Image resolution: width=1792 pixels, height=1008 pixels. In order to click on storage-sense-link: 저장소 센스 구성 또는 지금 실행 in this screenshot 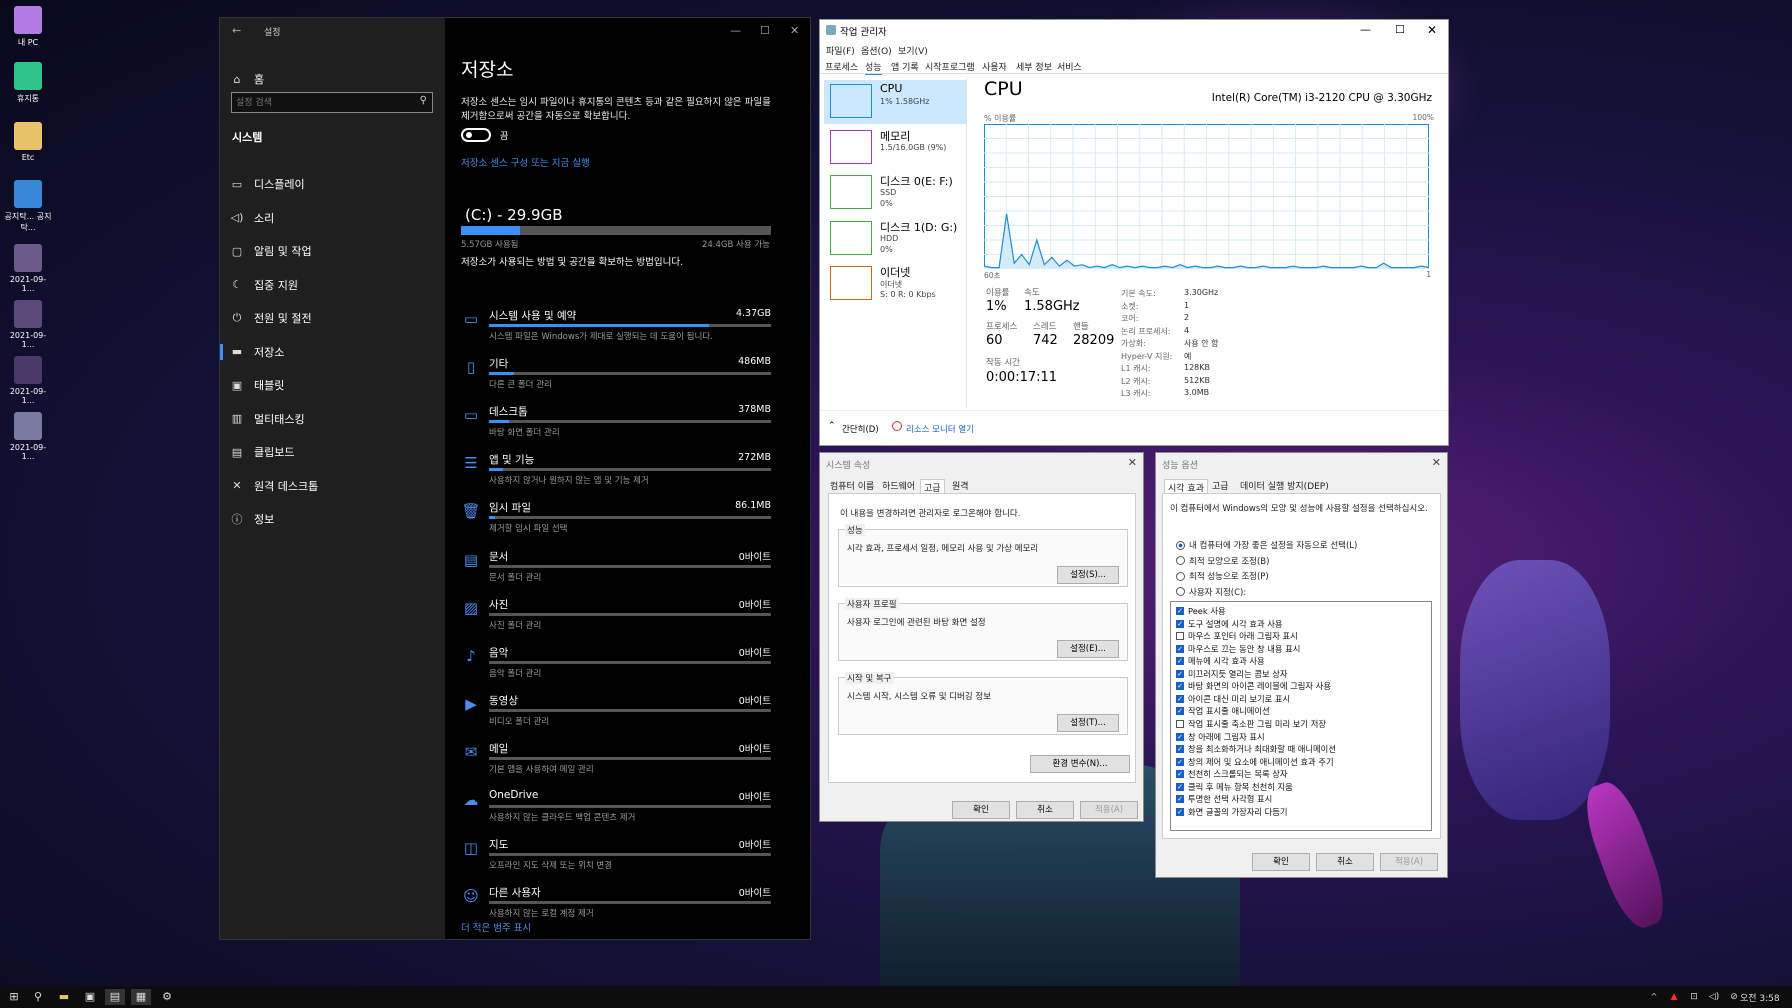, I will do `click(525, 162)`.